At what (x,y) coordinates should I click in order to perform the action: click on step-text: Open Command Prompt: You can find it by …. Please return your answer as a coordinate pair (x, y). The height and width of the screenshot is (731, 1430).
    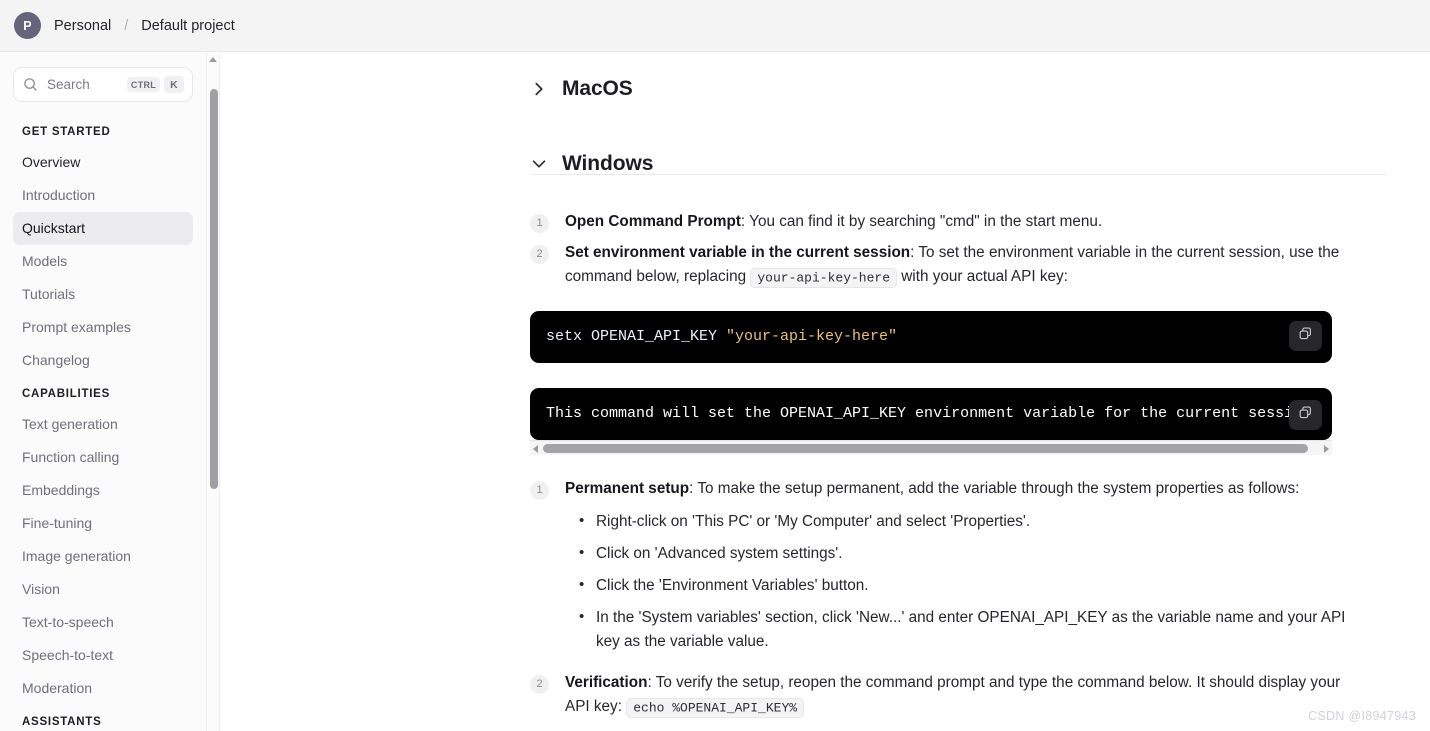
    Looking at the image, I should click on (833, 222).